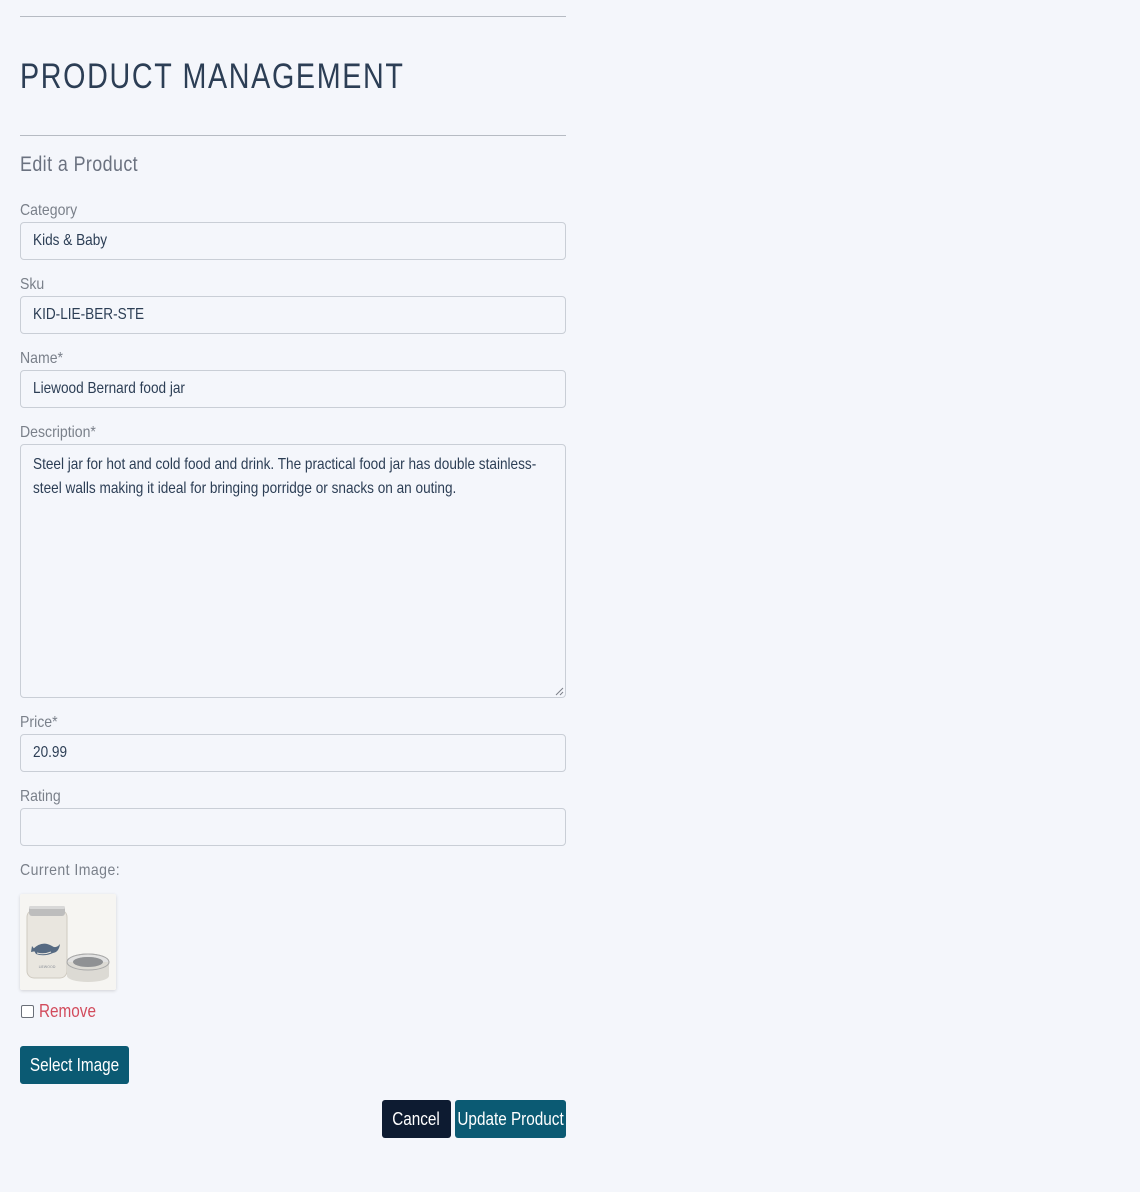 Image resolution: width=1140 pixels, height=1192 pixels. I want to click on rating-input, so click(293, 827).